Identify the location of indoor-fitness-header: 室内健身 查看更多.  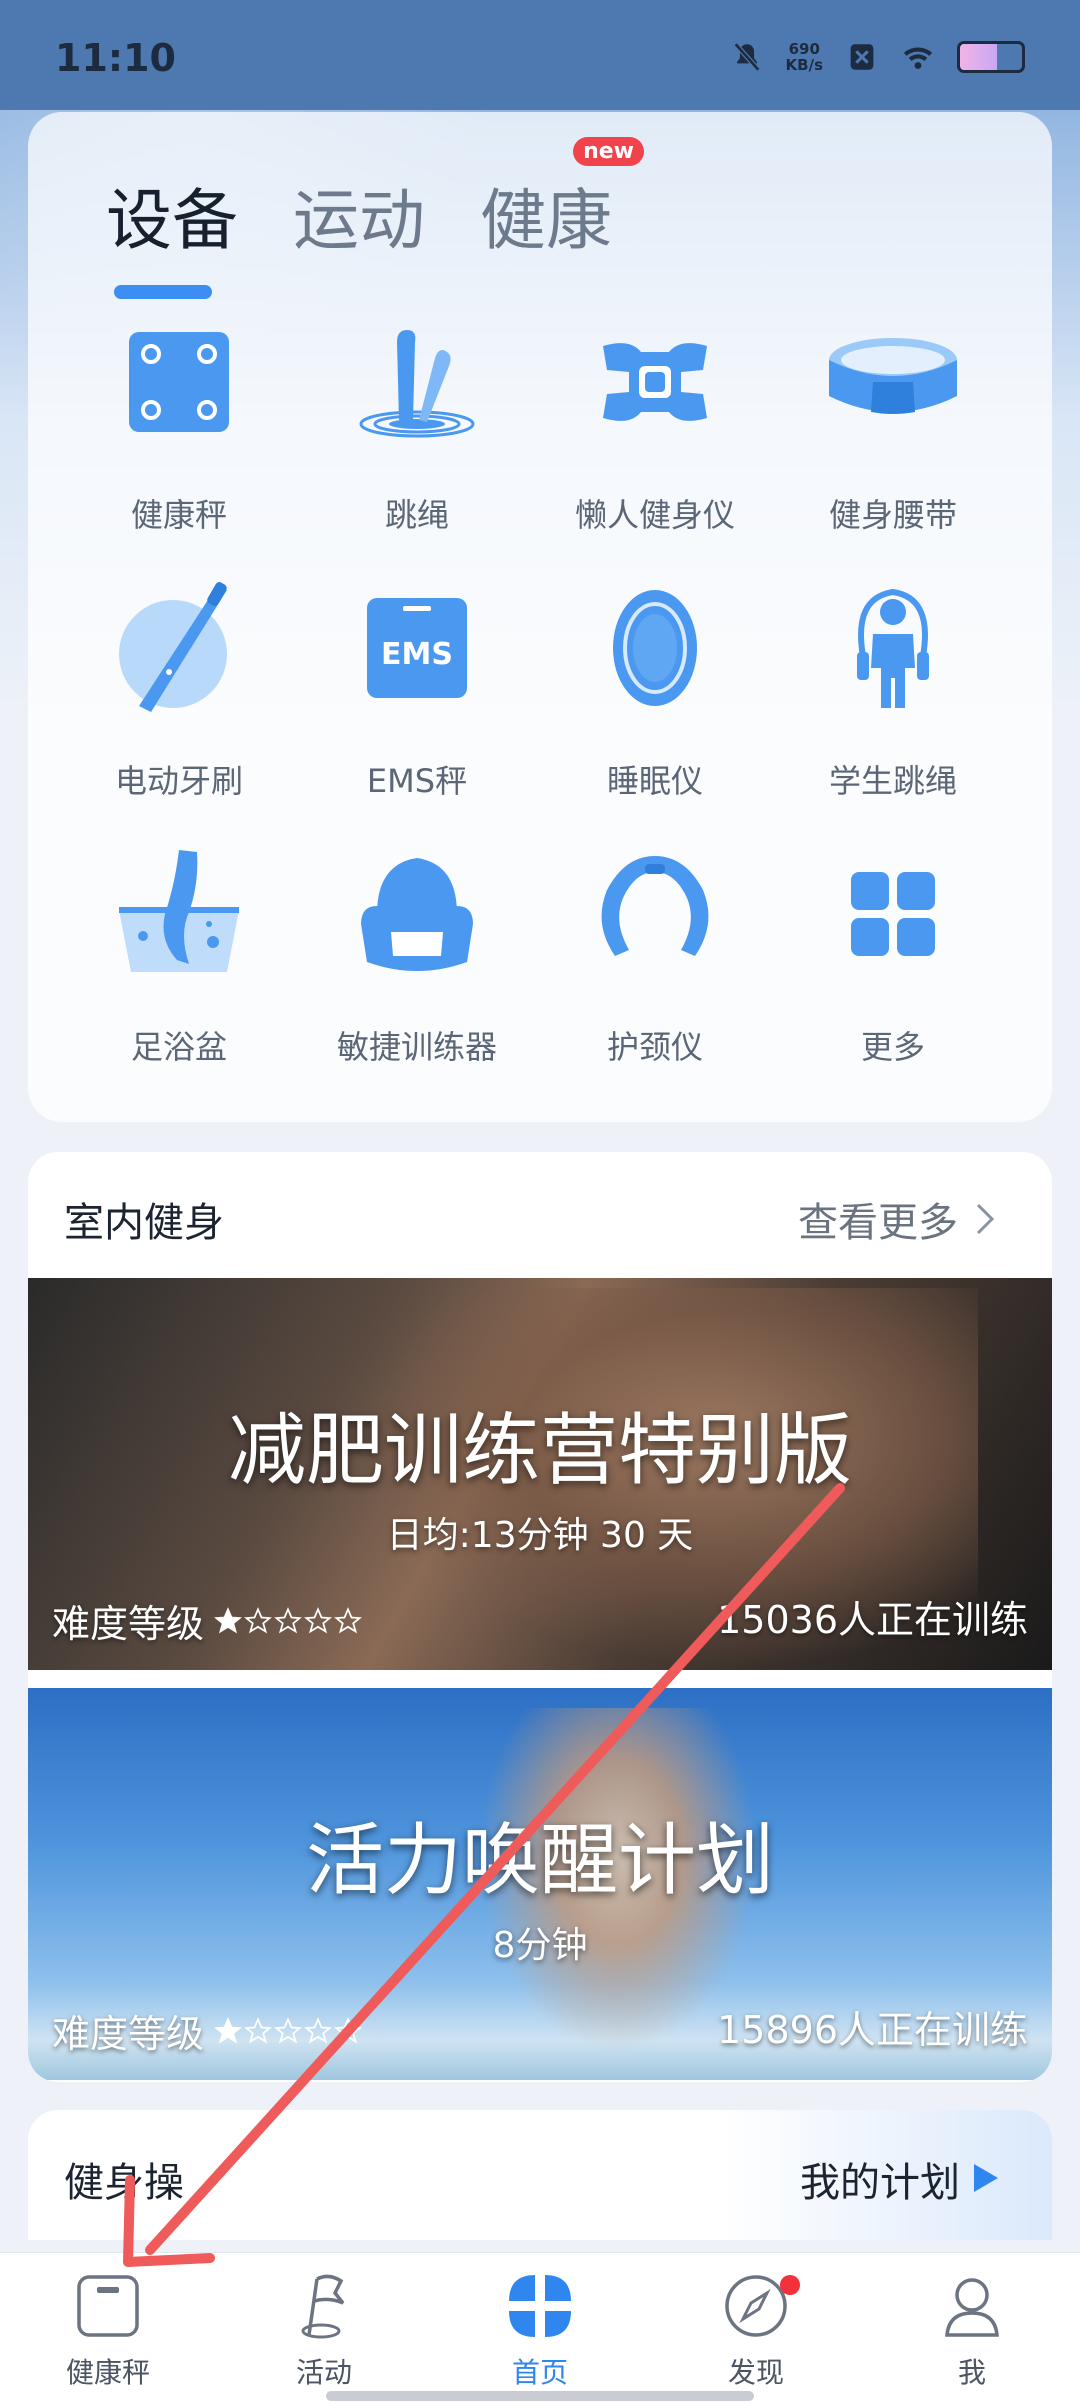
(540, 1216).